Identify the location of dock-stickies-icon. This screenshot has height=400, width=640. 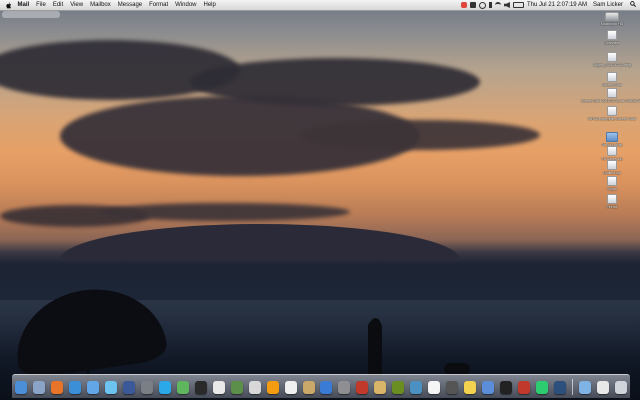
(470, 387).